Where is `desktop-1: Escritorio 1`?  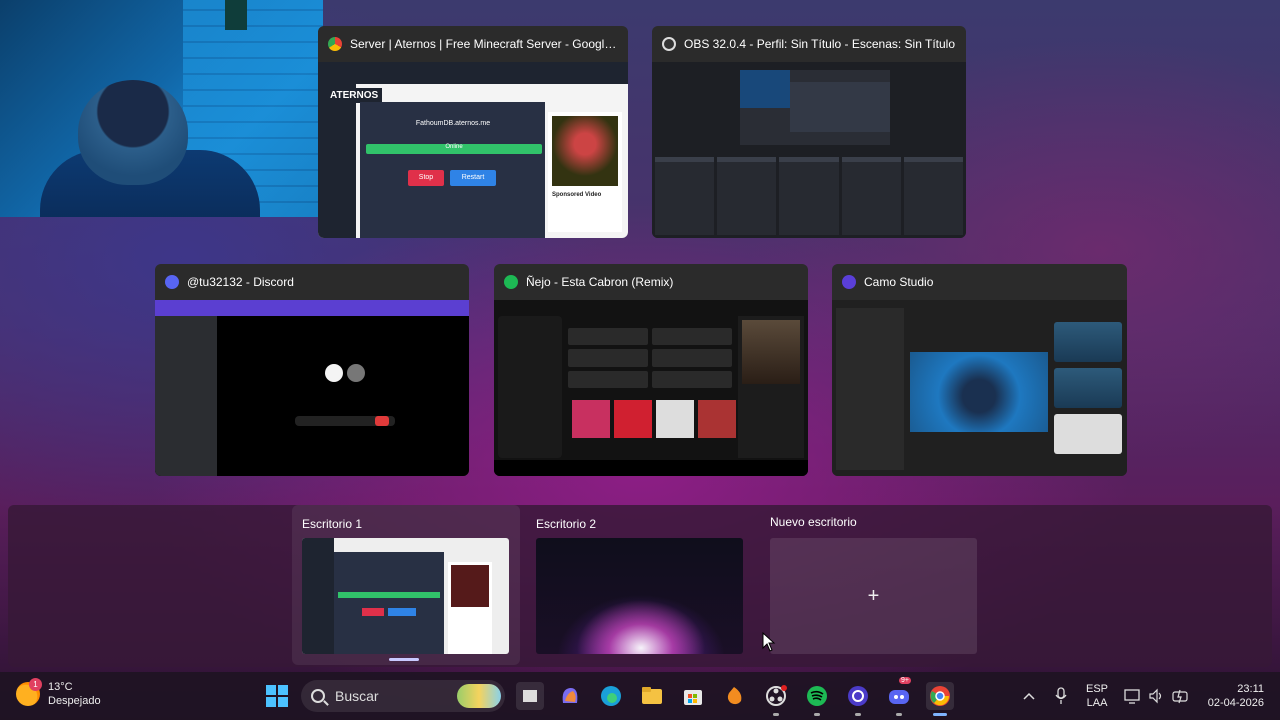
desktop-1: Escritorio 1 is located at coordinates (406, 585).